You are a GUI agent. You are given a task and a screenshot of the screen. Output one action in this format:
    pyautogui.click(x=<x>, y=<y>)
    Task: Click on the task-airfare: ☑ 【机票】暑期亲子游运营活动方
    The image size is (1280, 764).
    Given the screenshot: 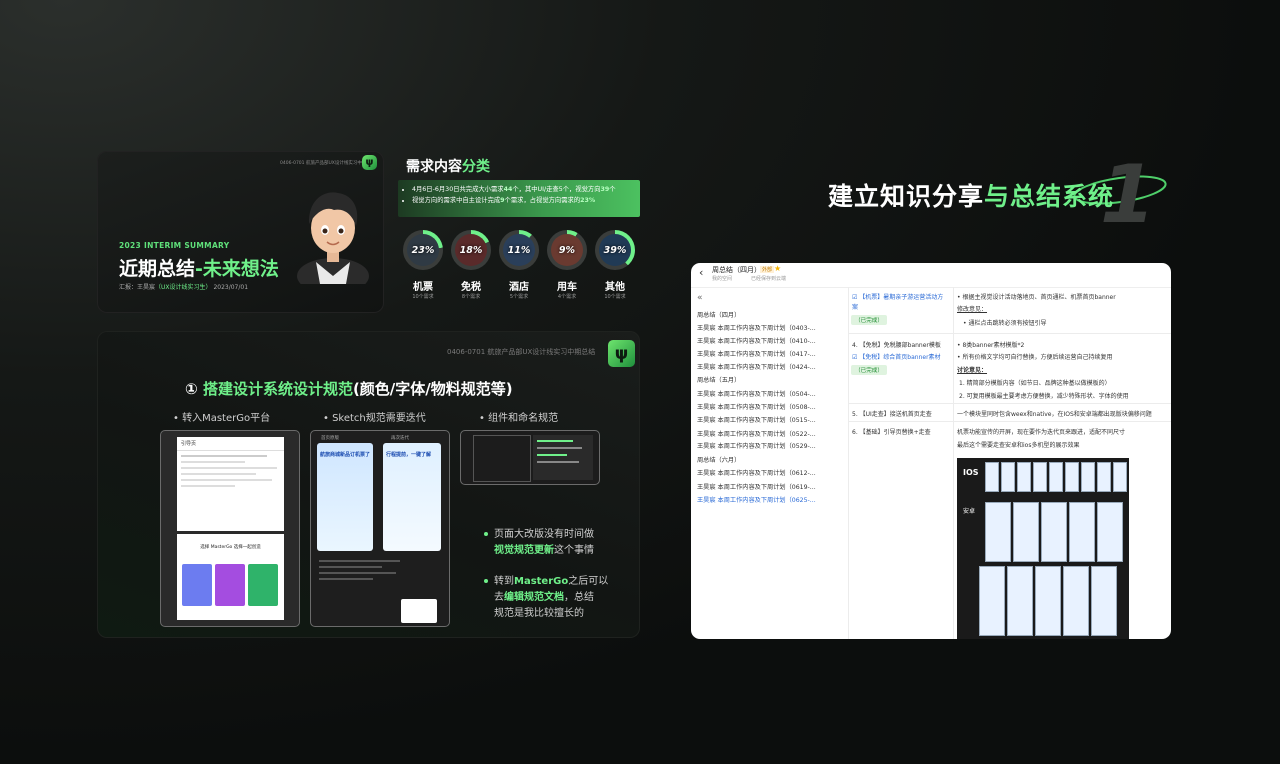 What is the action you would take?
    pyautogui.click(x=897, y=296)
    